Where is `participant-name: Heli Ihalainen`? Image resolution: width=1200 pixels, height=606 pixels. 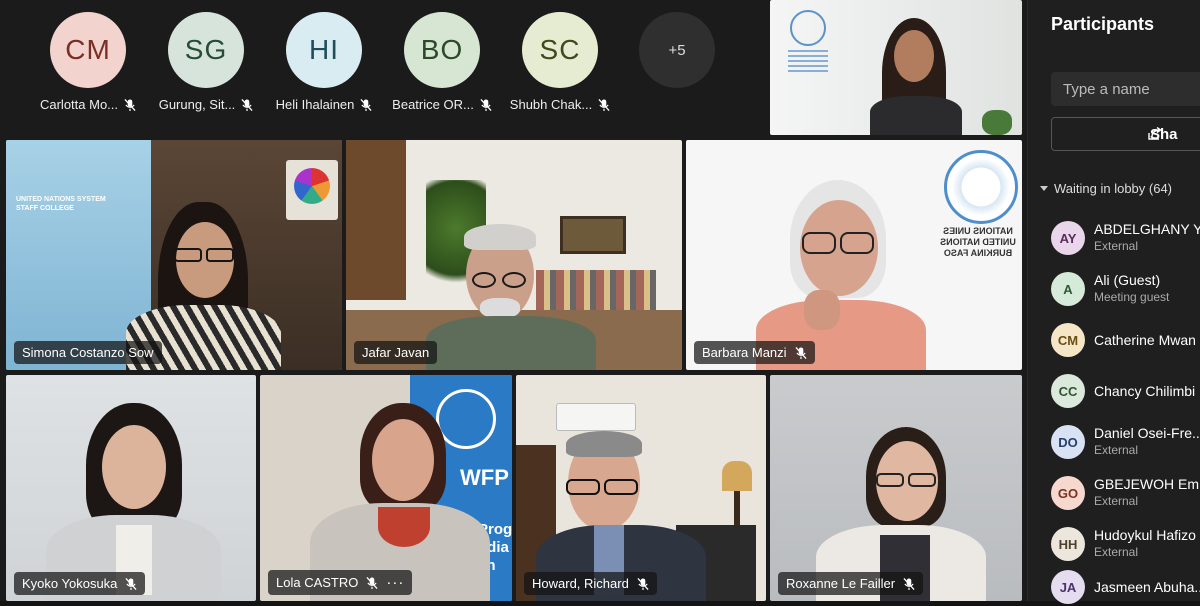 participant-name: Heli Ihalainen is located at coordinates (315, 104).